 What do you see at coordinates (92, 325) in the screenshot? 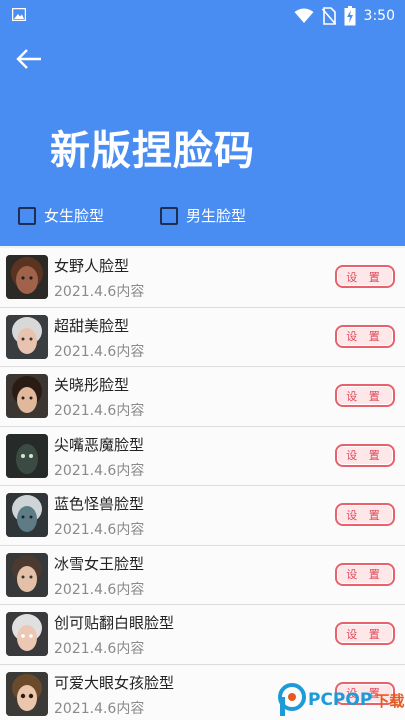
I see `item-name: 超甜美脸型` at bounding box center [92, 325].